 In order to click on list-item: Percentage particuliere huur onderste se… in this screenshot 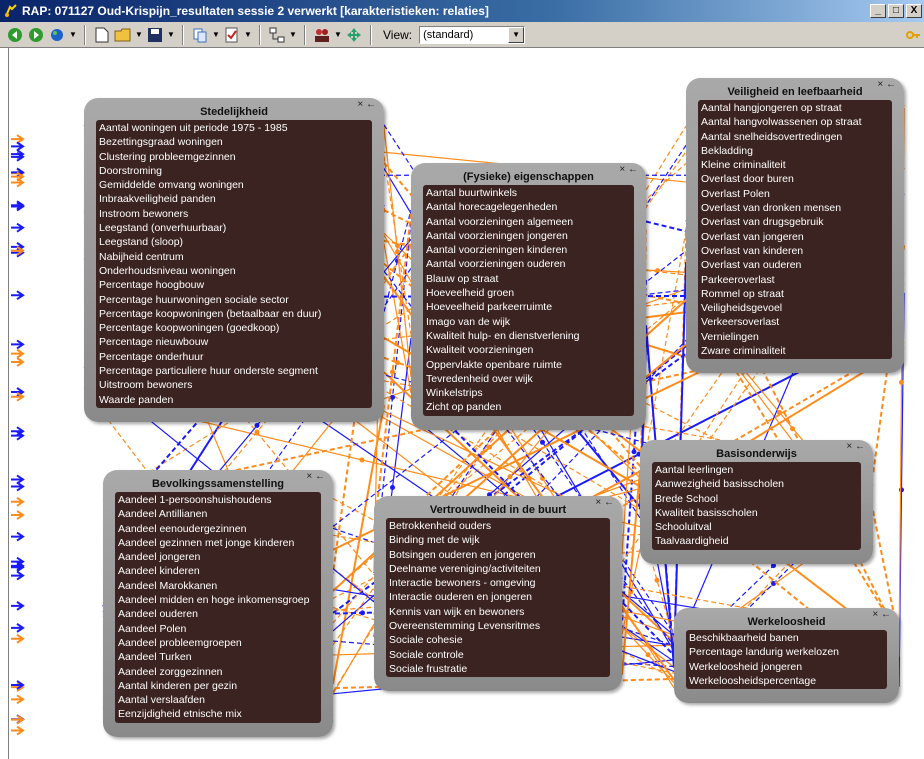, I will do `click(234, 371)`.